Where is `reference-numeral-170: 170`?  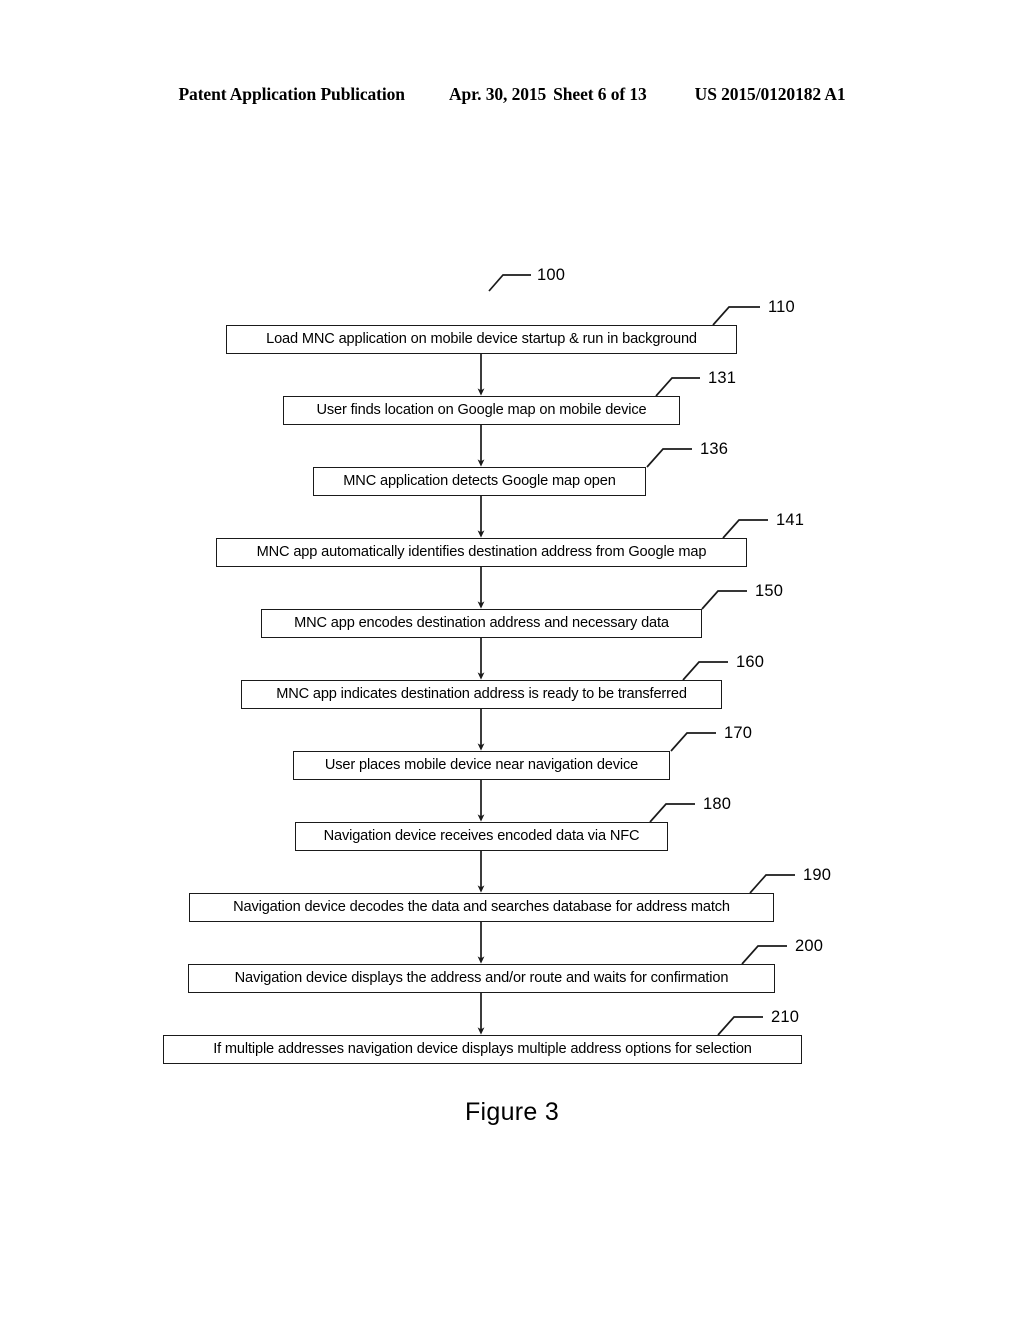
reference-numeral-170: 170 is located at coordinates (738, 733).